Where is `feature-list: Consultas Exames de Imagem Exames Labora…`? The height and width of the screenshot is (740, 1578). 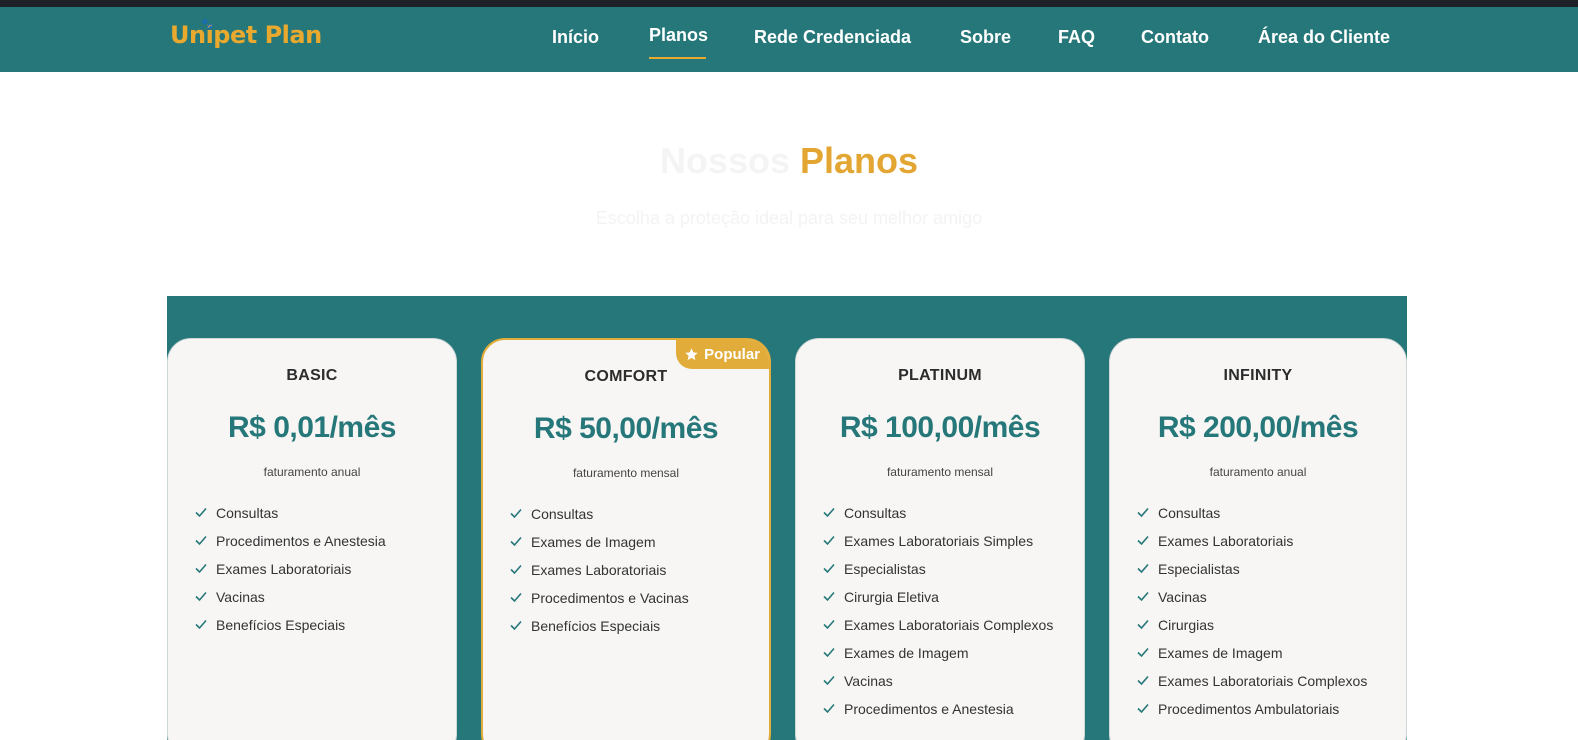
feature-list: Consultas Exames de Imagem Exames Labora… is located at coordinates (629, 574).